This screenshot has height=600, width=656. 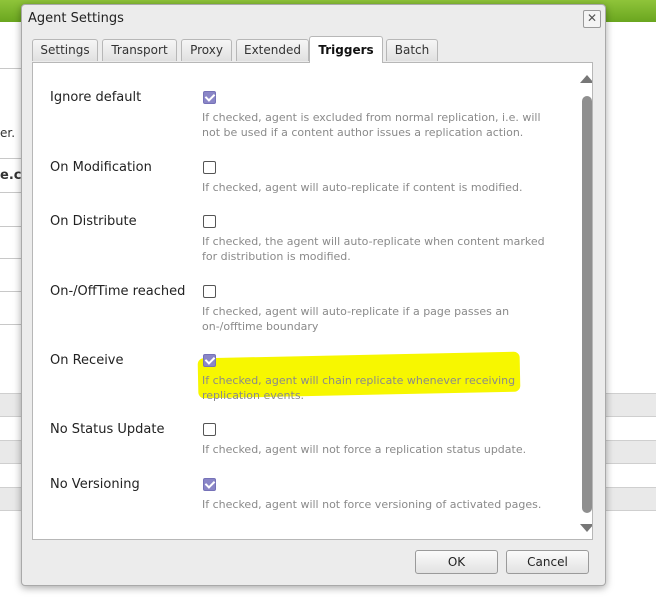 I want to click on tab-label: Extended, so click(x=272, y=50).